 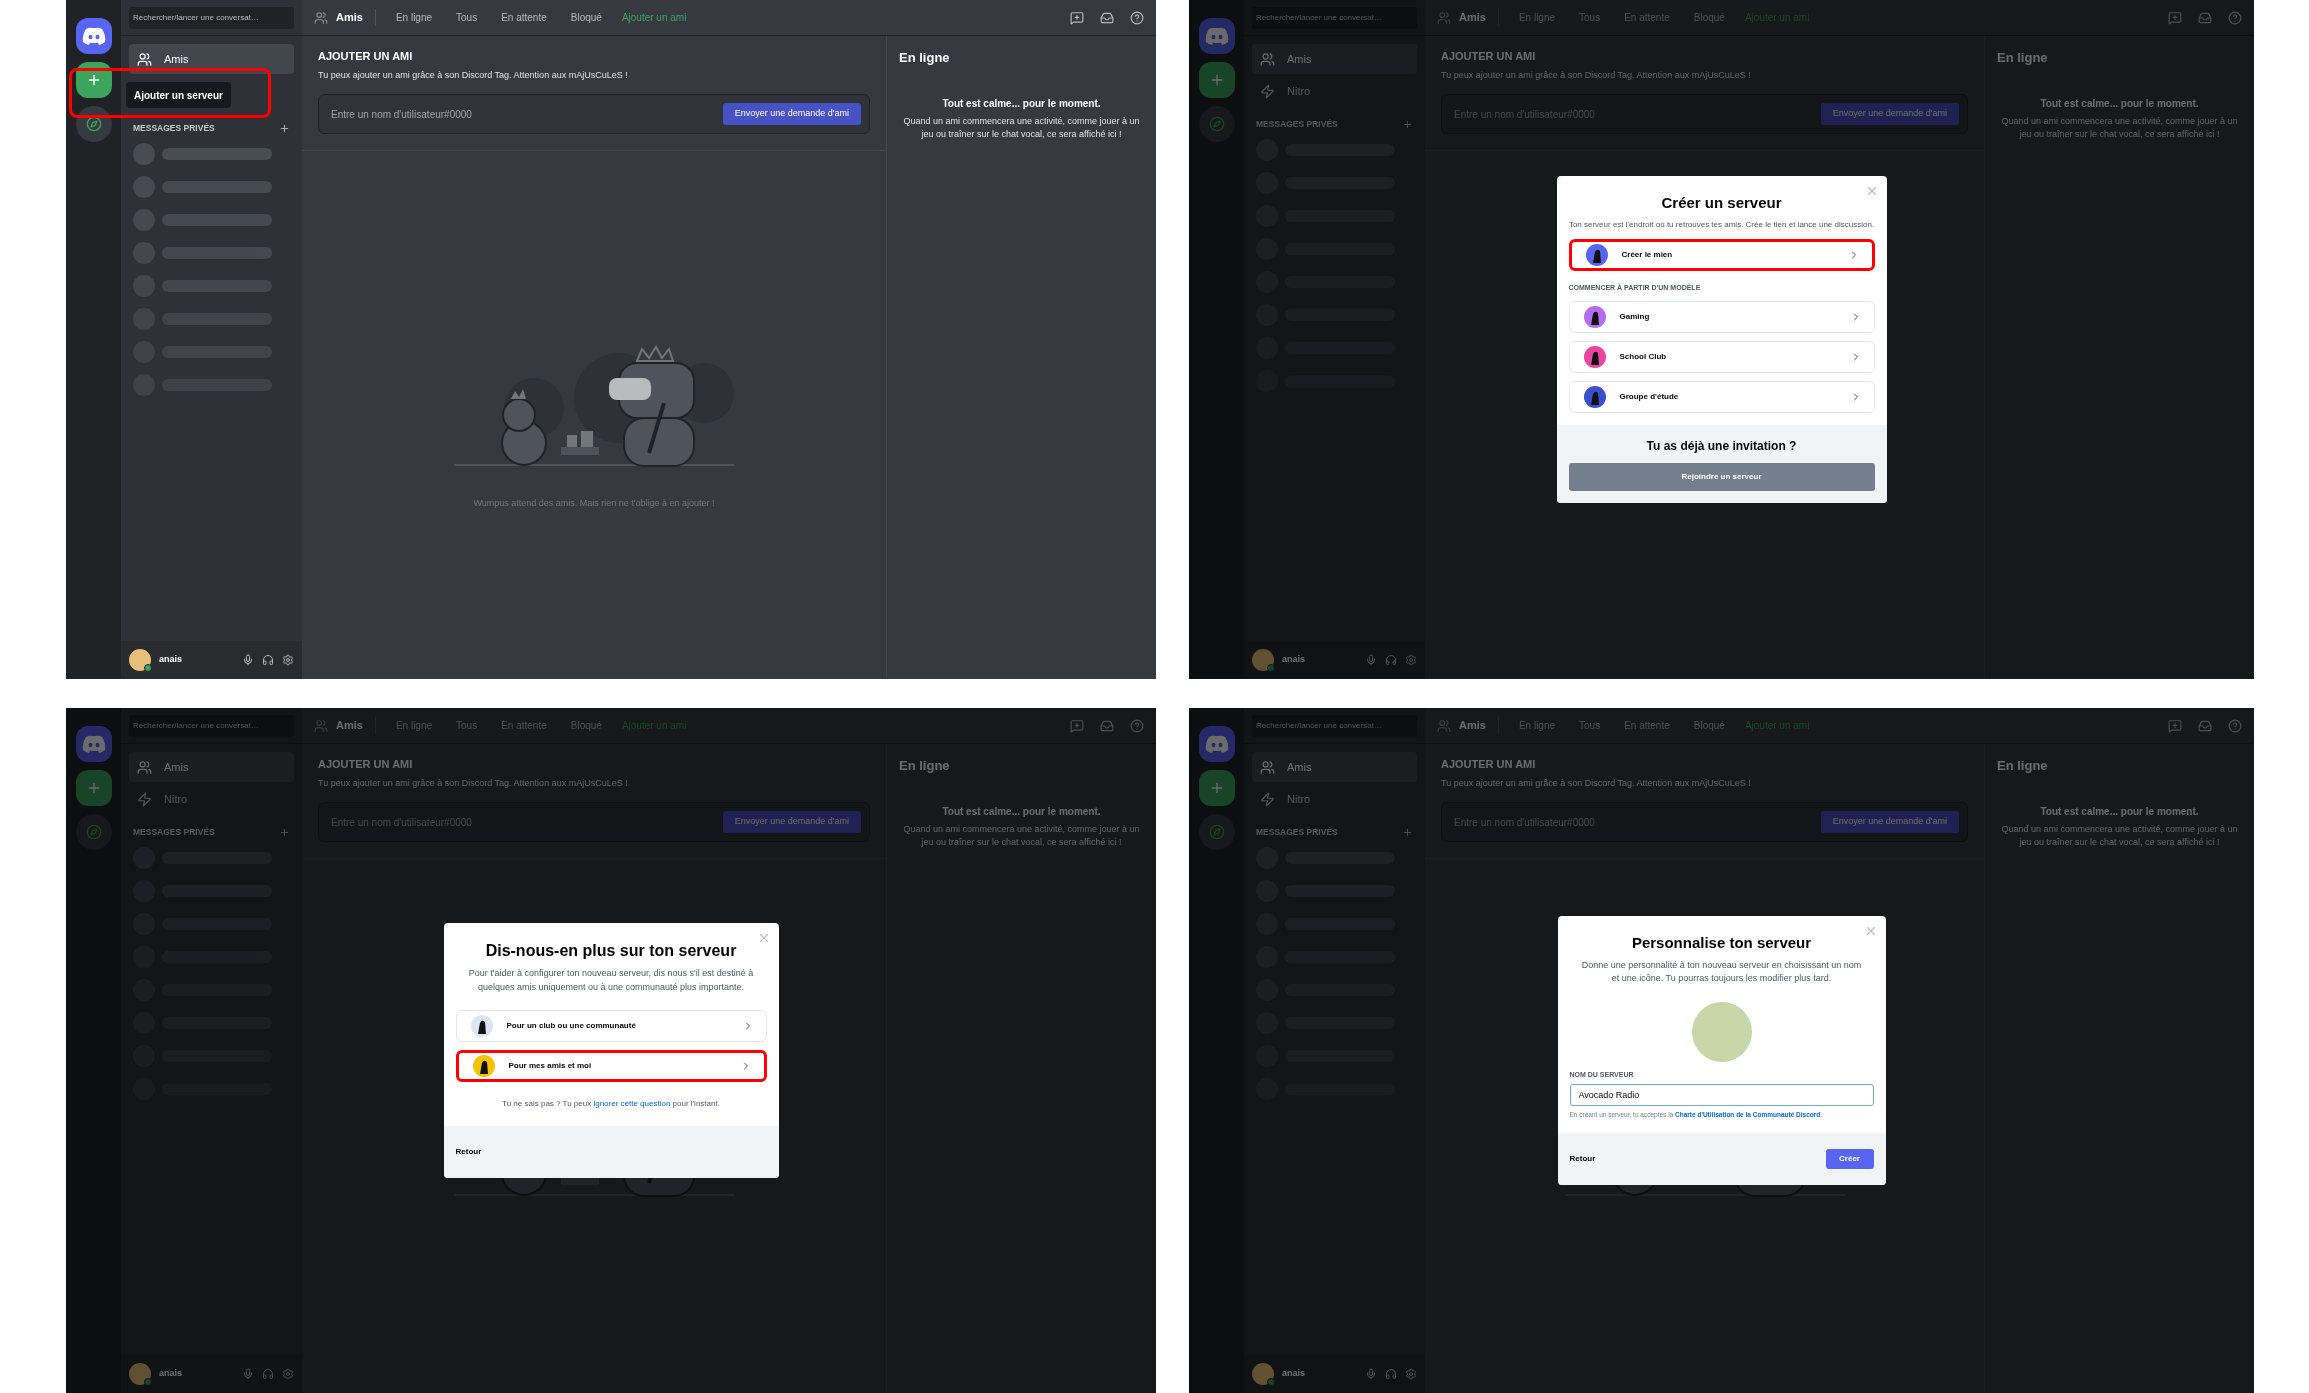 What do you see at coordinates (467, 17) in the screenshot?
I see `tab: Tous` at bounding box center [467, 17].